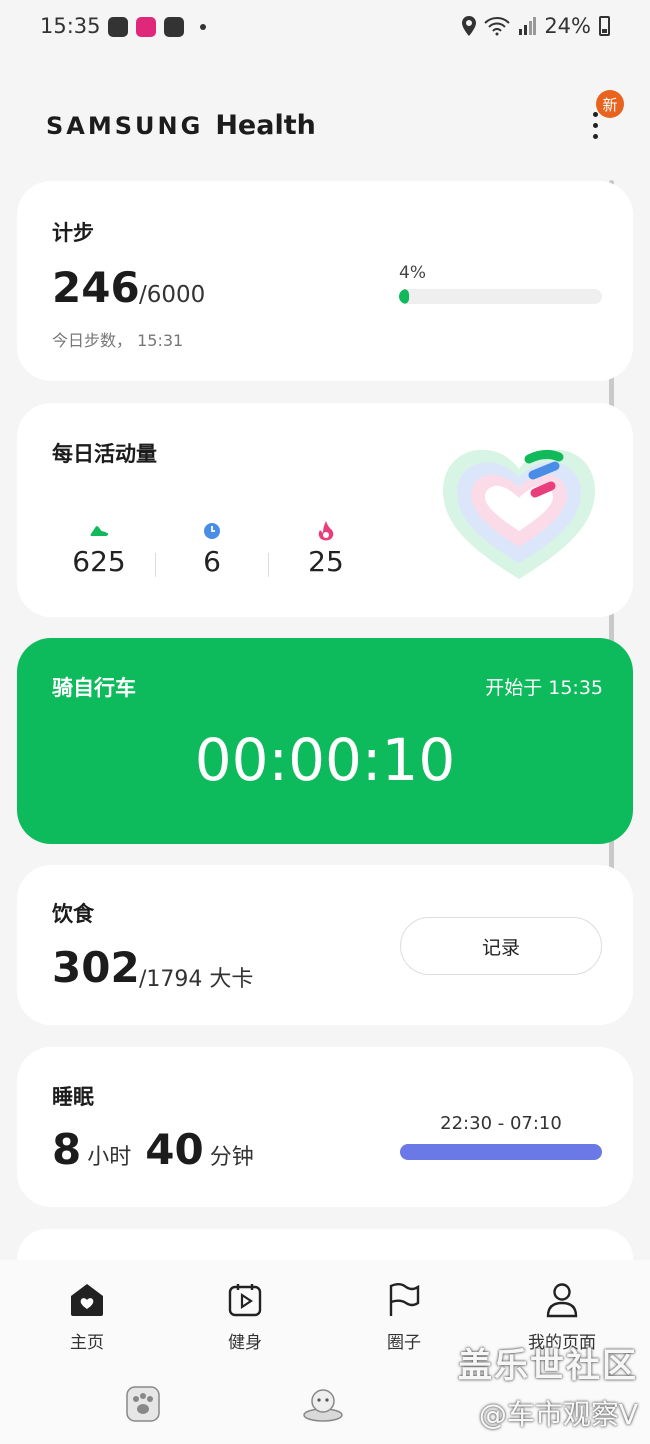 Image resolution: width=650 pixels, height=1444 pixels. Describe the element at coordinates (174, 1149) in the screenshot. I see `sleep-minutes: 40` at that location.